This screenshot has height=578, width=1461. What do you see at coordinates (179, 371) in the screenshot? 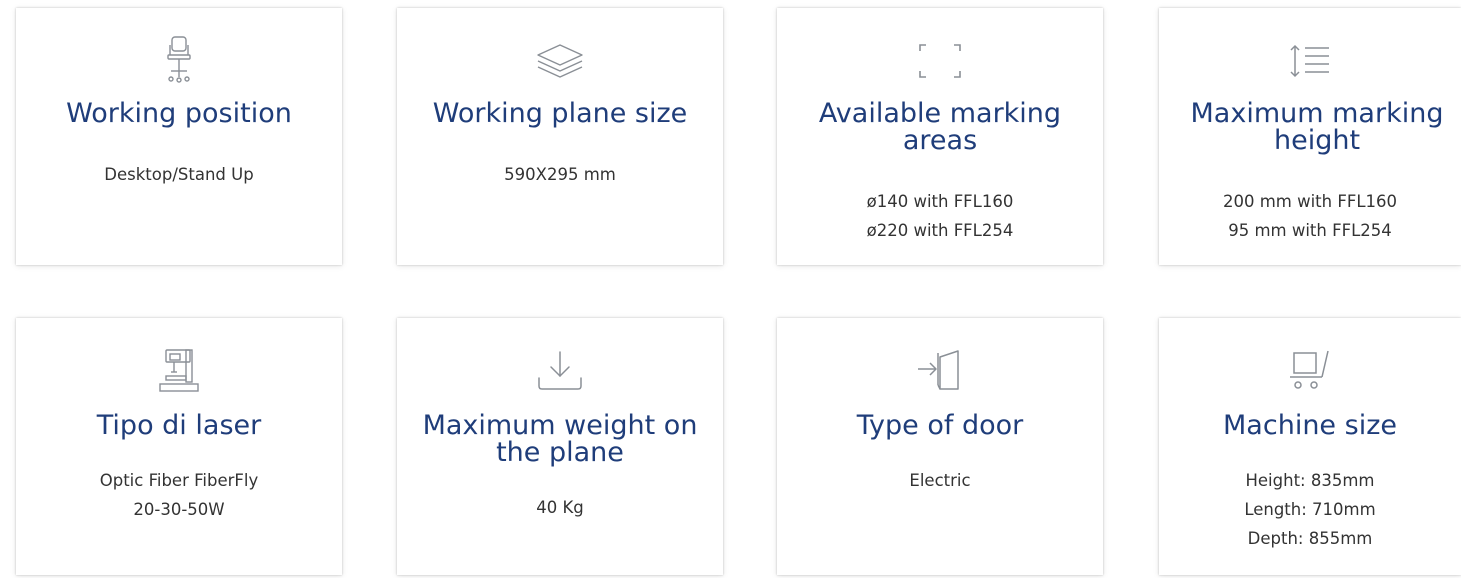
I see `laser-machine-icon` at bounding box center [179, 371].